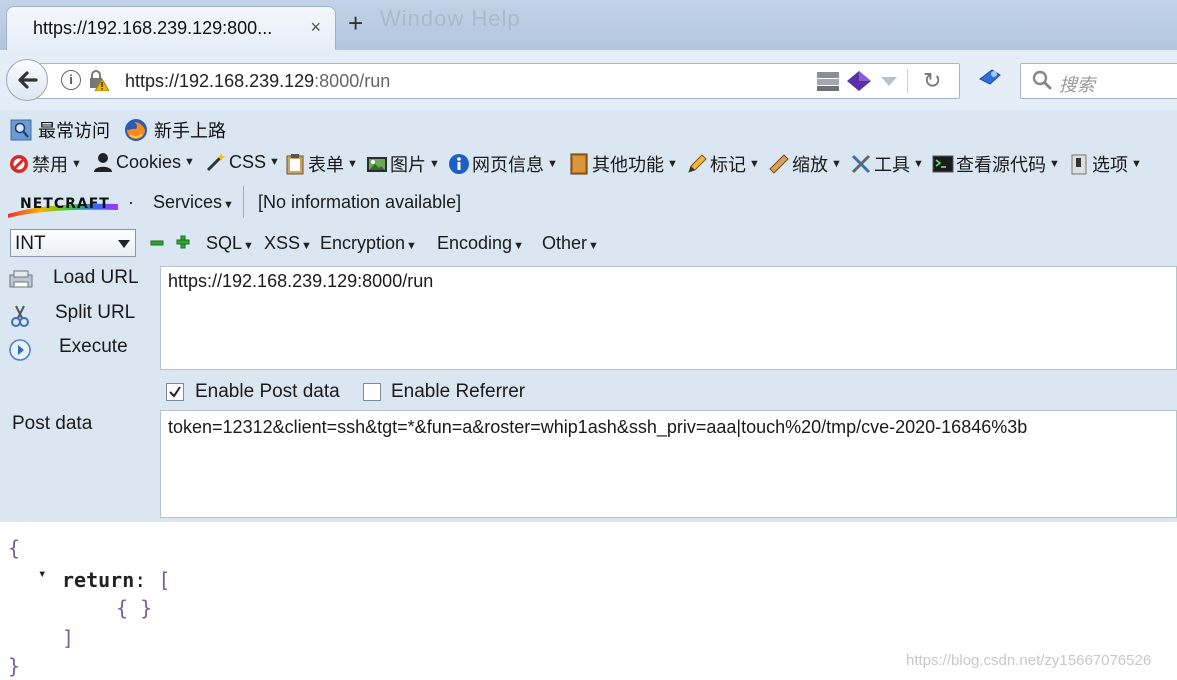  What do you see at coordinates (96, 277) in the screenshot?
I see `load-url-label: Load URL` at bounding box center [96, 277].